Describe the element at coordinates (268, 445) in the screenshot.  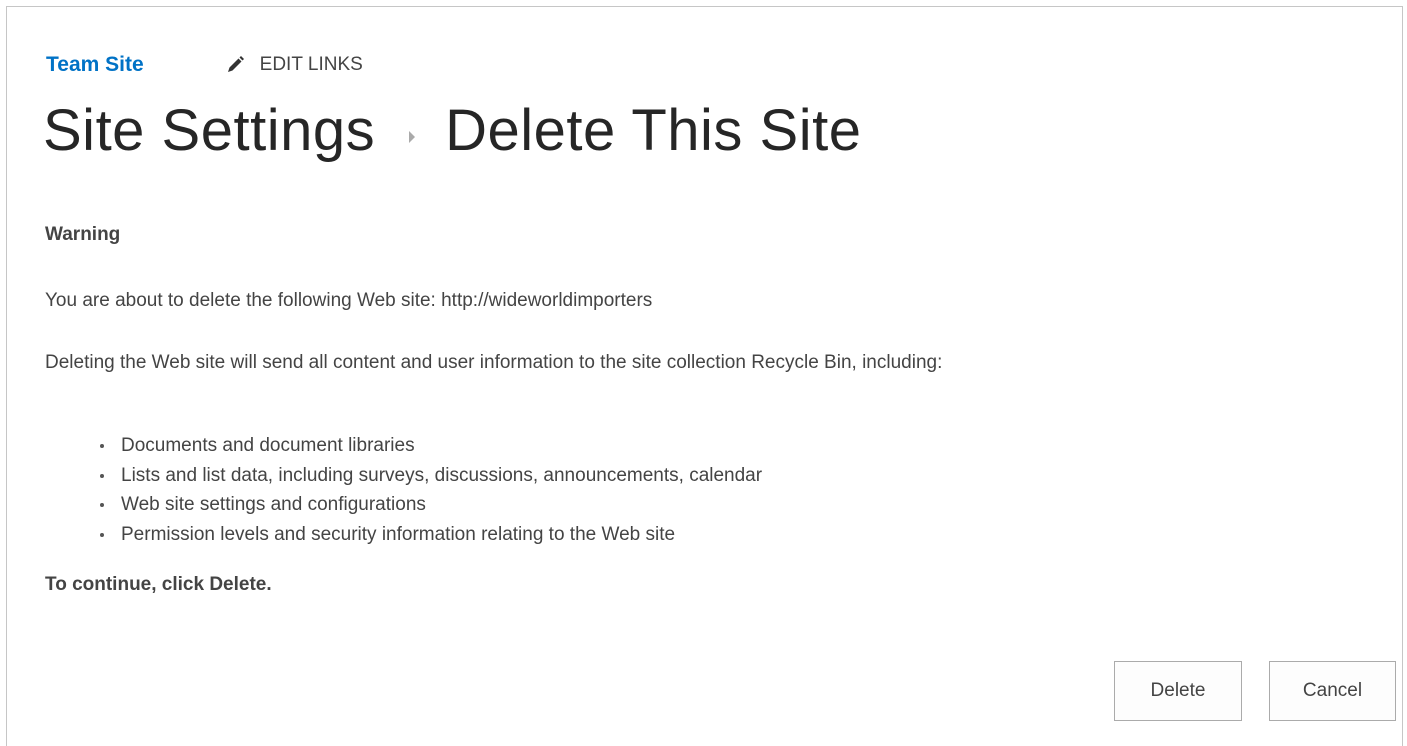
I see `list-item-text: Documents and document libraries` at that location.